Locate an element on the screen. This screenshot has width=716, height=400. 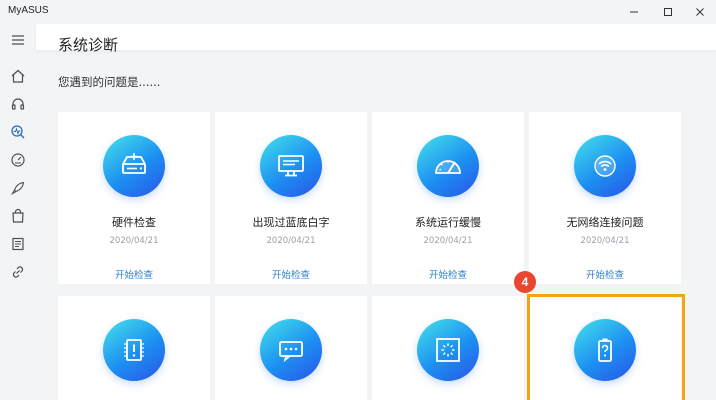
loading-screen-icon is located at coordinates (448, 350).